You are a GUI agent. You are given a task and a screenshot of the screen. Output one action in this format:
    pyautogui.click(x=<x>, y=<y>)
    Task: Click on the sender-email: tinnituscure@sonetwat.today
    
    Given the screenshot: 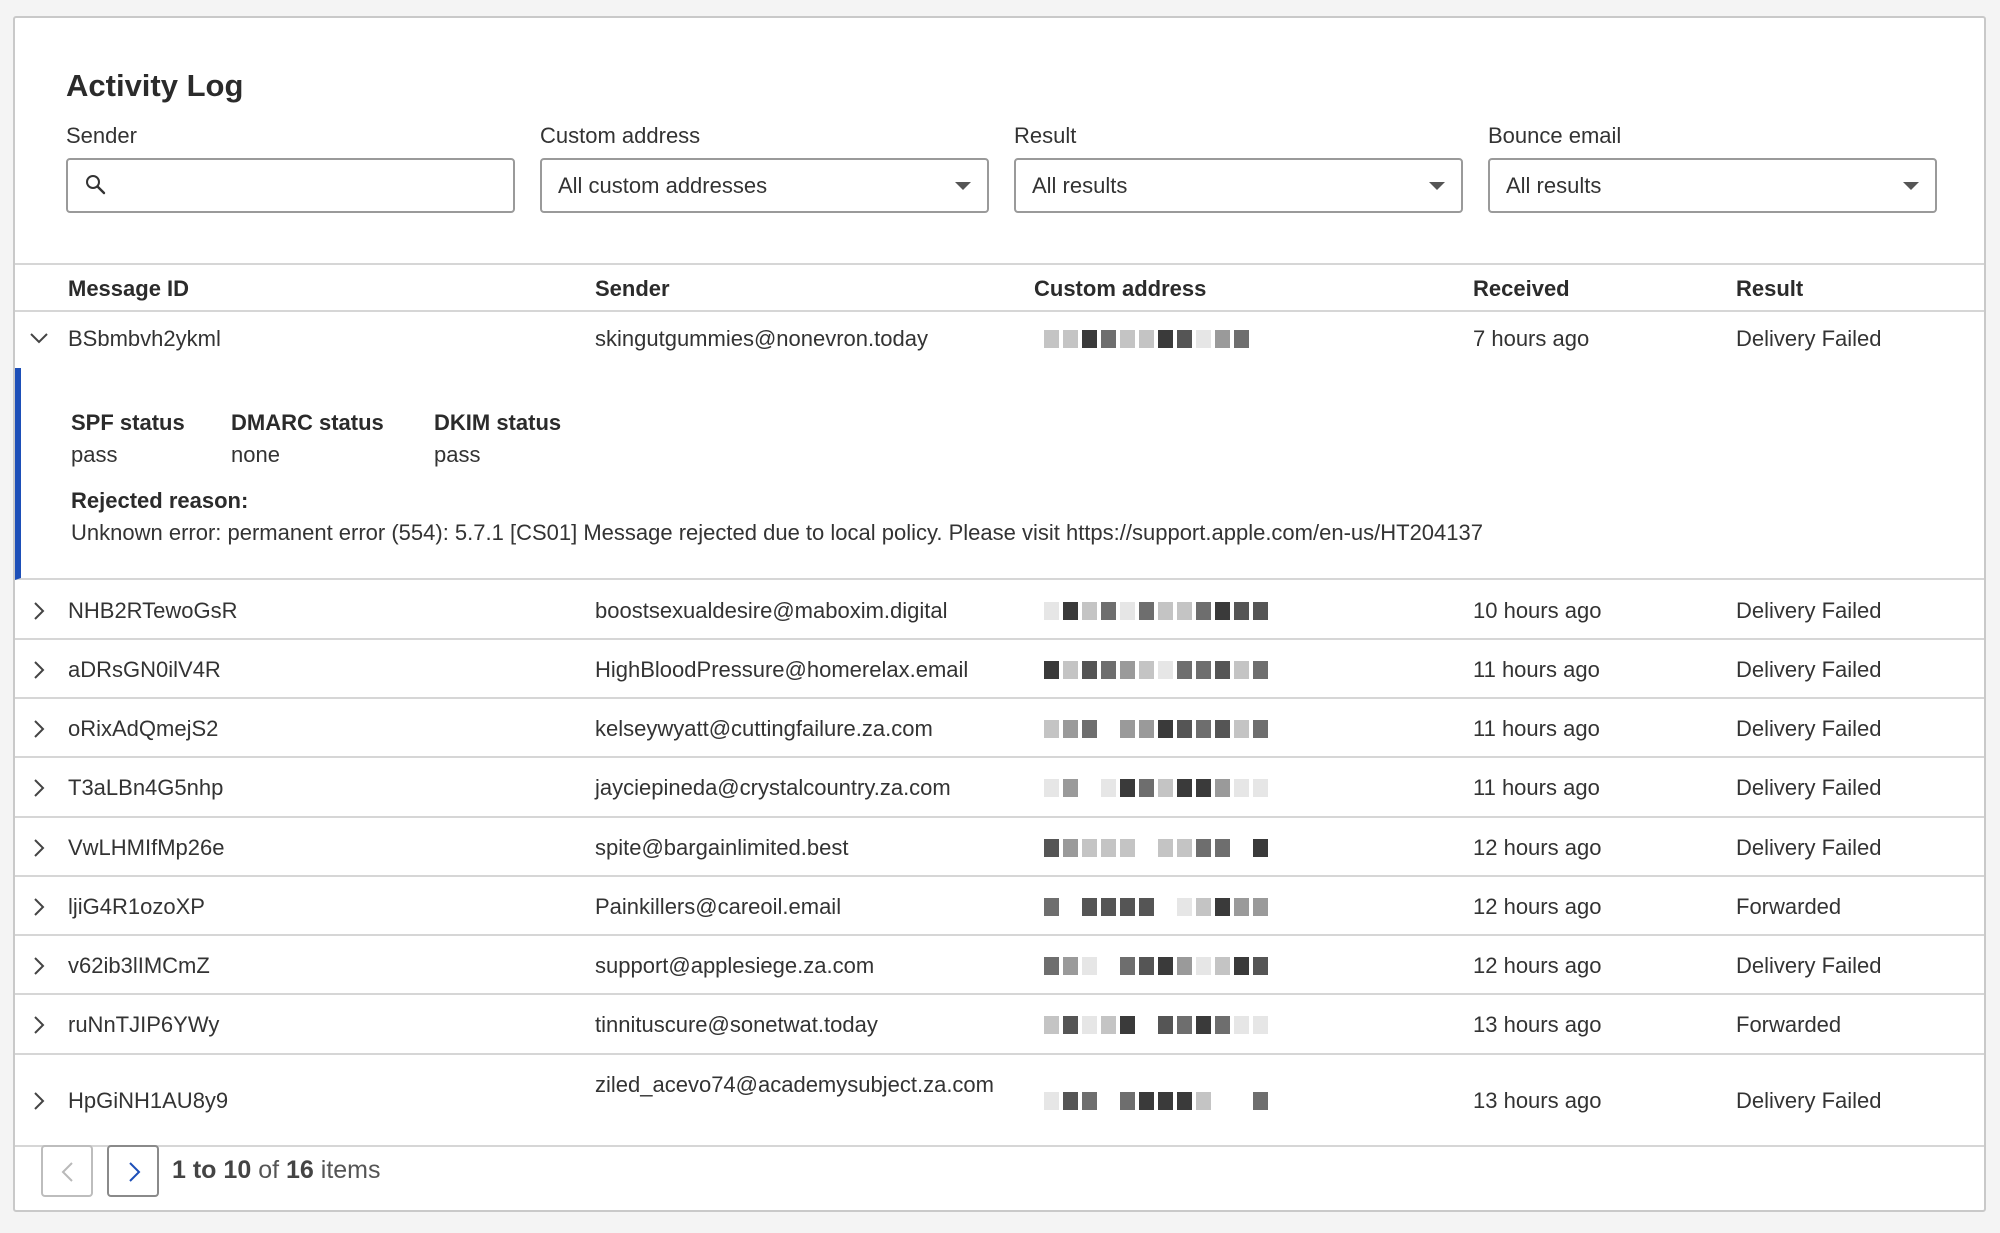 What is the action you would take?
    pyautogui.click(x=736, y=1024)
    